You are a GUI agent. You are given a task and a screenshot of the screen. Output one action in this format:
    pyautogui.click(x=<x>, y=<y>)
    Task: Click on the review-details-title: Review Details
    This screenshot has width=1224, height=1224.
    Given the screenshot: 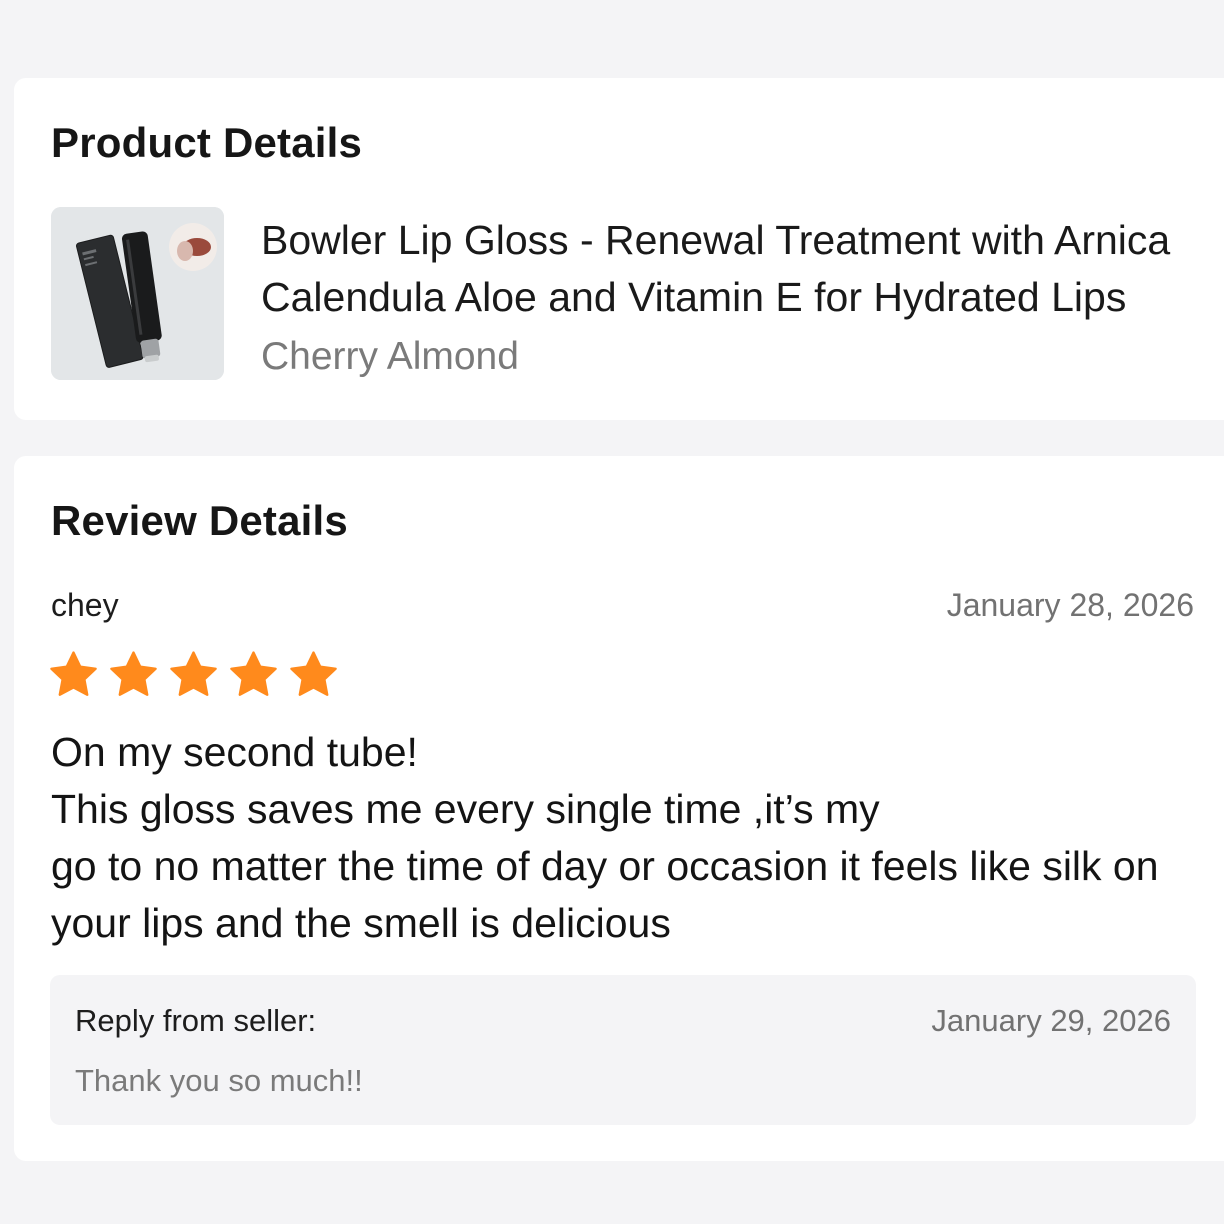 What is the action you would take?
    pyautogui.click(x=199, y=520)
    